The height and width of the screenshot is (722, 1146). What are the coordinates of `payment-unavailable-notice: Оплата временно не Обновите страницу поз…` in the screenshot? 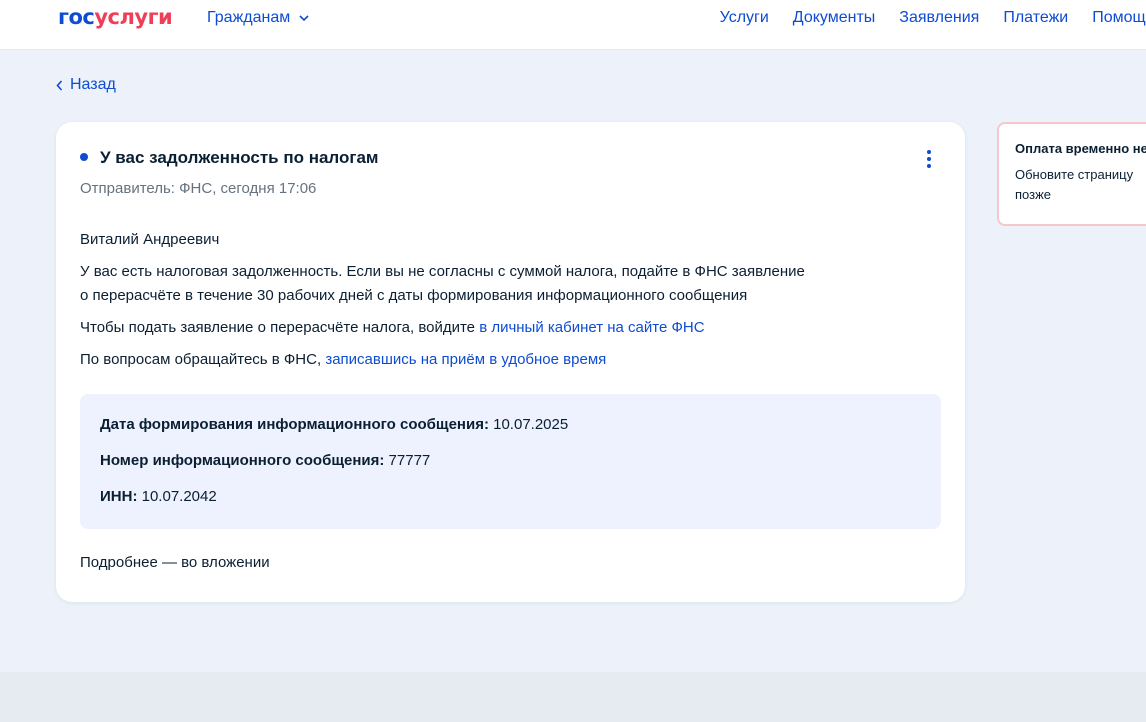 It's located at (1071, 174).